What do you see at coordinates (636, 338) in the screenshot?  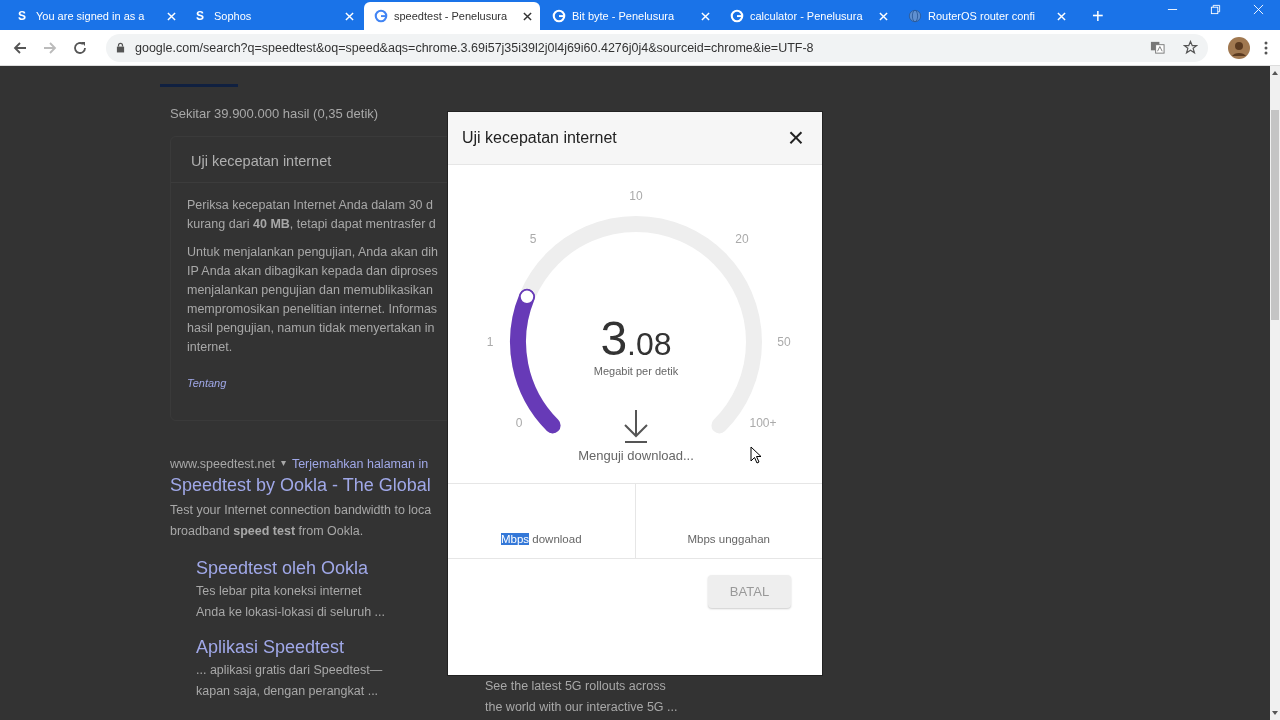 I see `speed-value: 3.08` at bounding box center [636, 338].